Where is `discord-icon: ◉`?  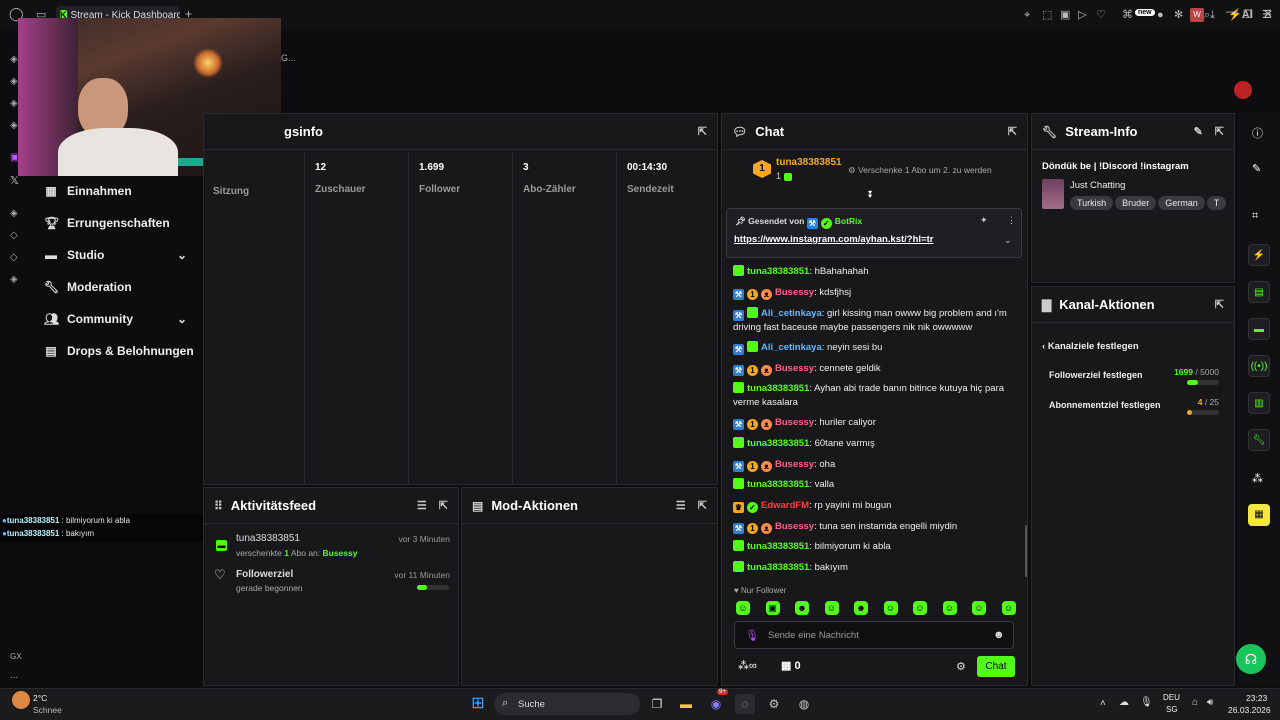
discord-icon: ◉ is located at coordinates (716, 704).